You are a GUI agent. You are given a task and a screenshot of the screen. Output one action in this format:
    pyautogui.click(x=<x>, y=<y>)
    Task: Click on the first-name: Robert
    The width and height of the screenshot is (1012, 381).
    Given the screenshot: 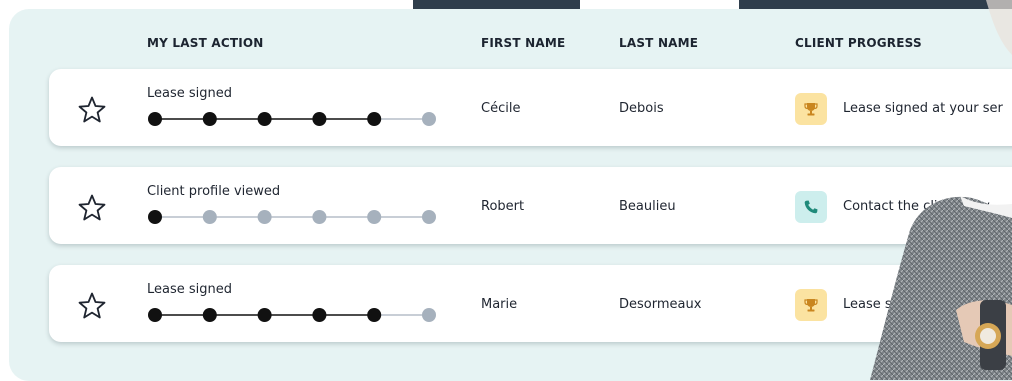 What is the action you would take?
    pyautogui.click(x=503, y=206)
    